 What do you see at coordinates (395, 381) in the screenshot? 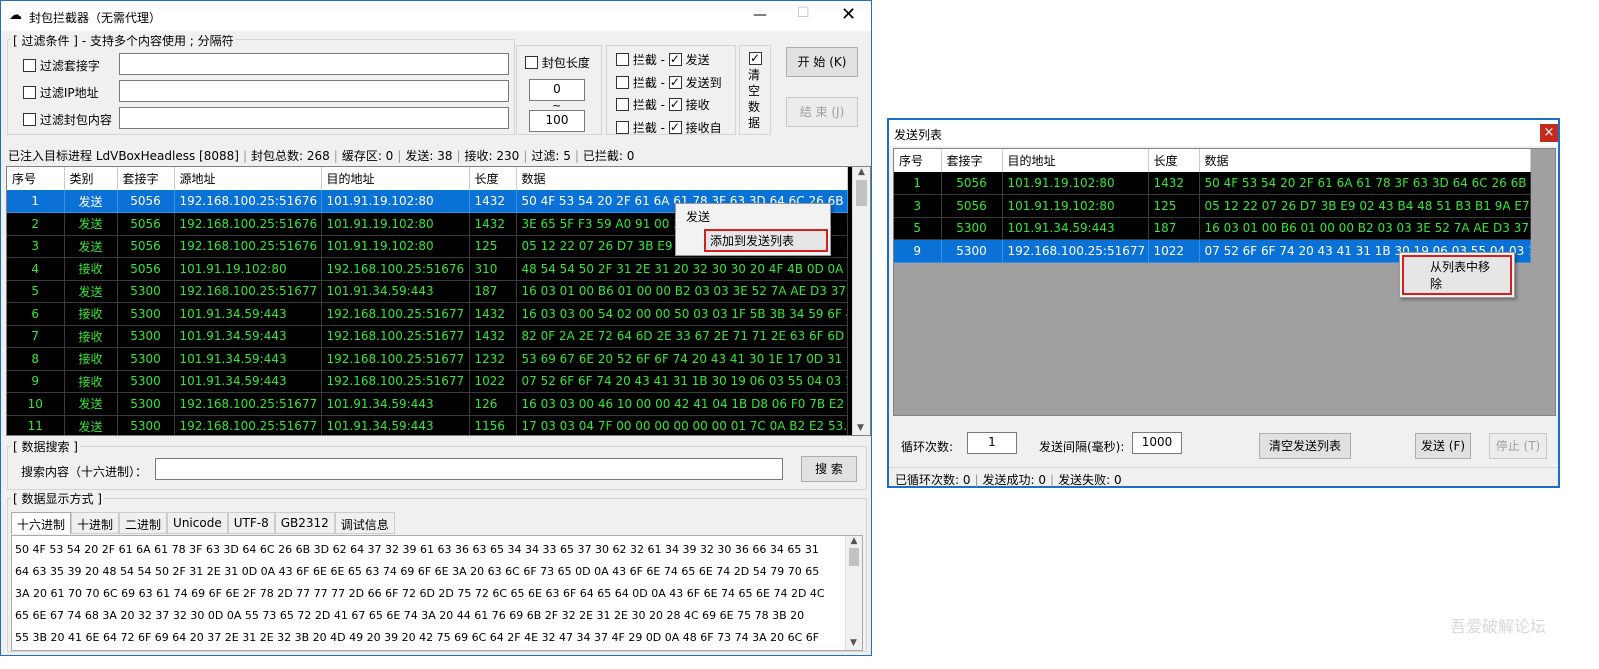
I see `cell-dst: 192.168.100.25:51677` at bounding box center [395, 381].